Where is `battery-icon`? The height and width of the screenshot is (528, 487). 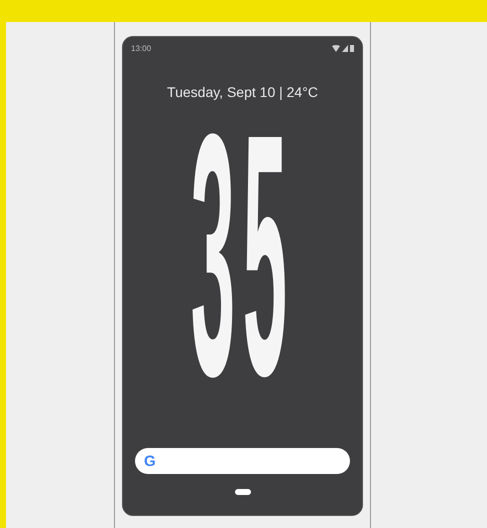 battery-icon is located at coordinates (352, 48).